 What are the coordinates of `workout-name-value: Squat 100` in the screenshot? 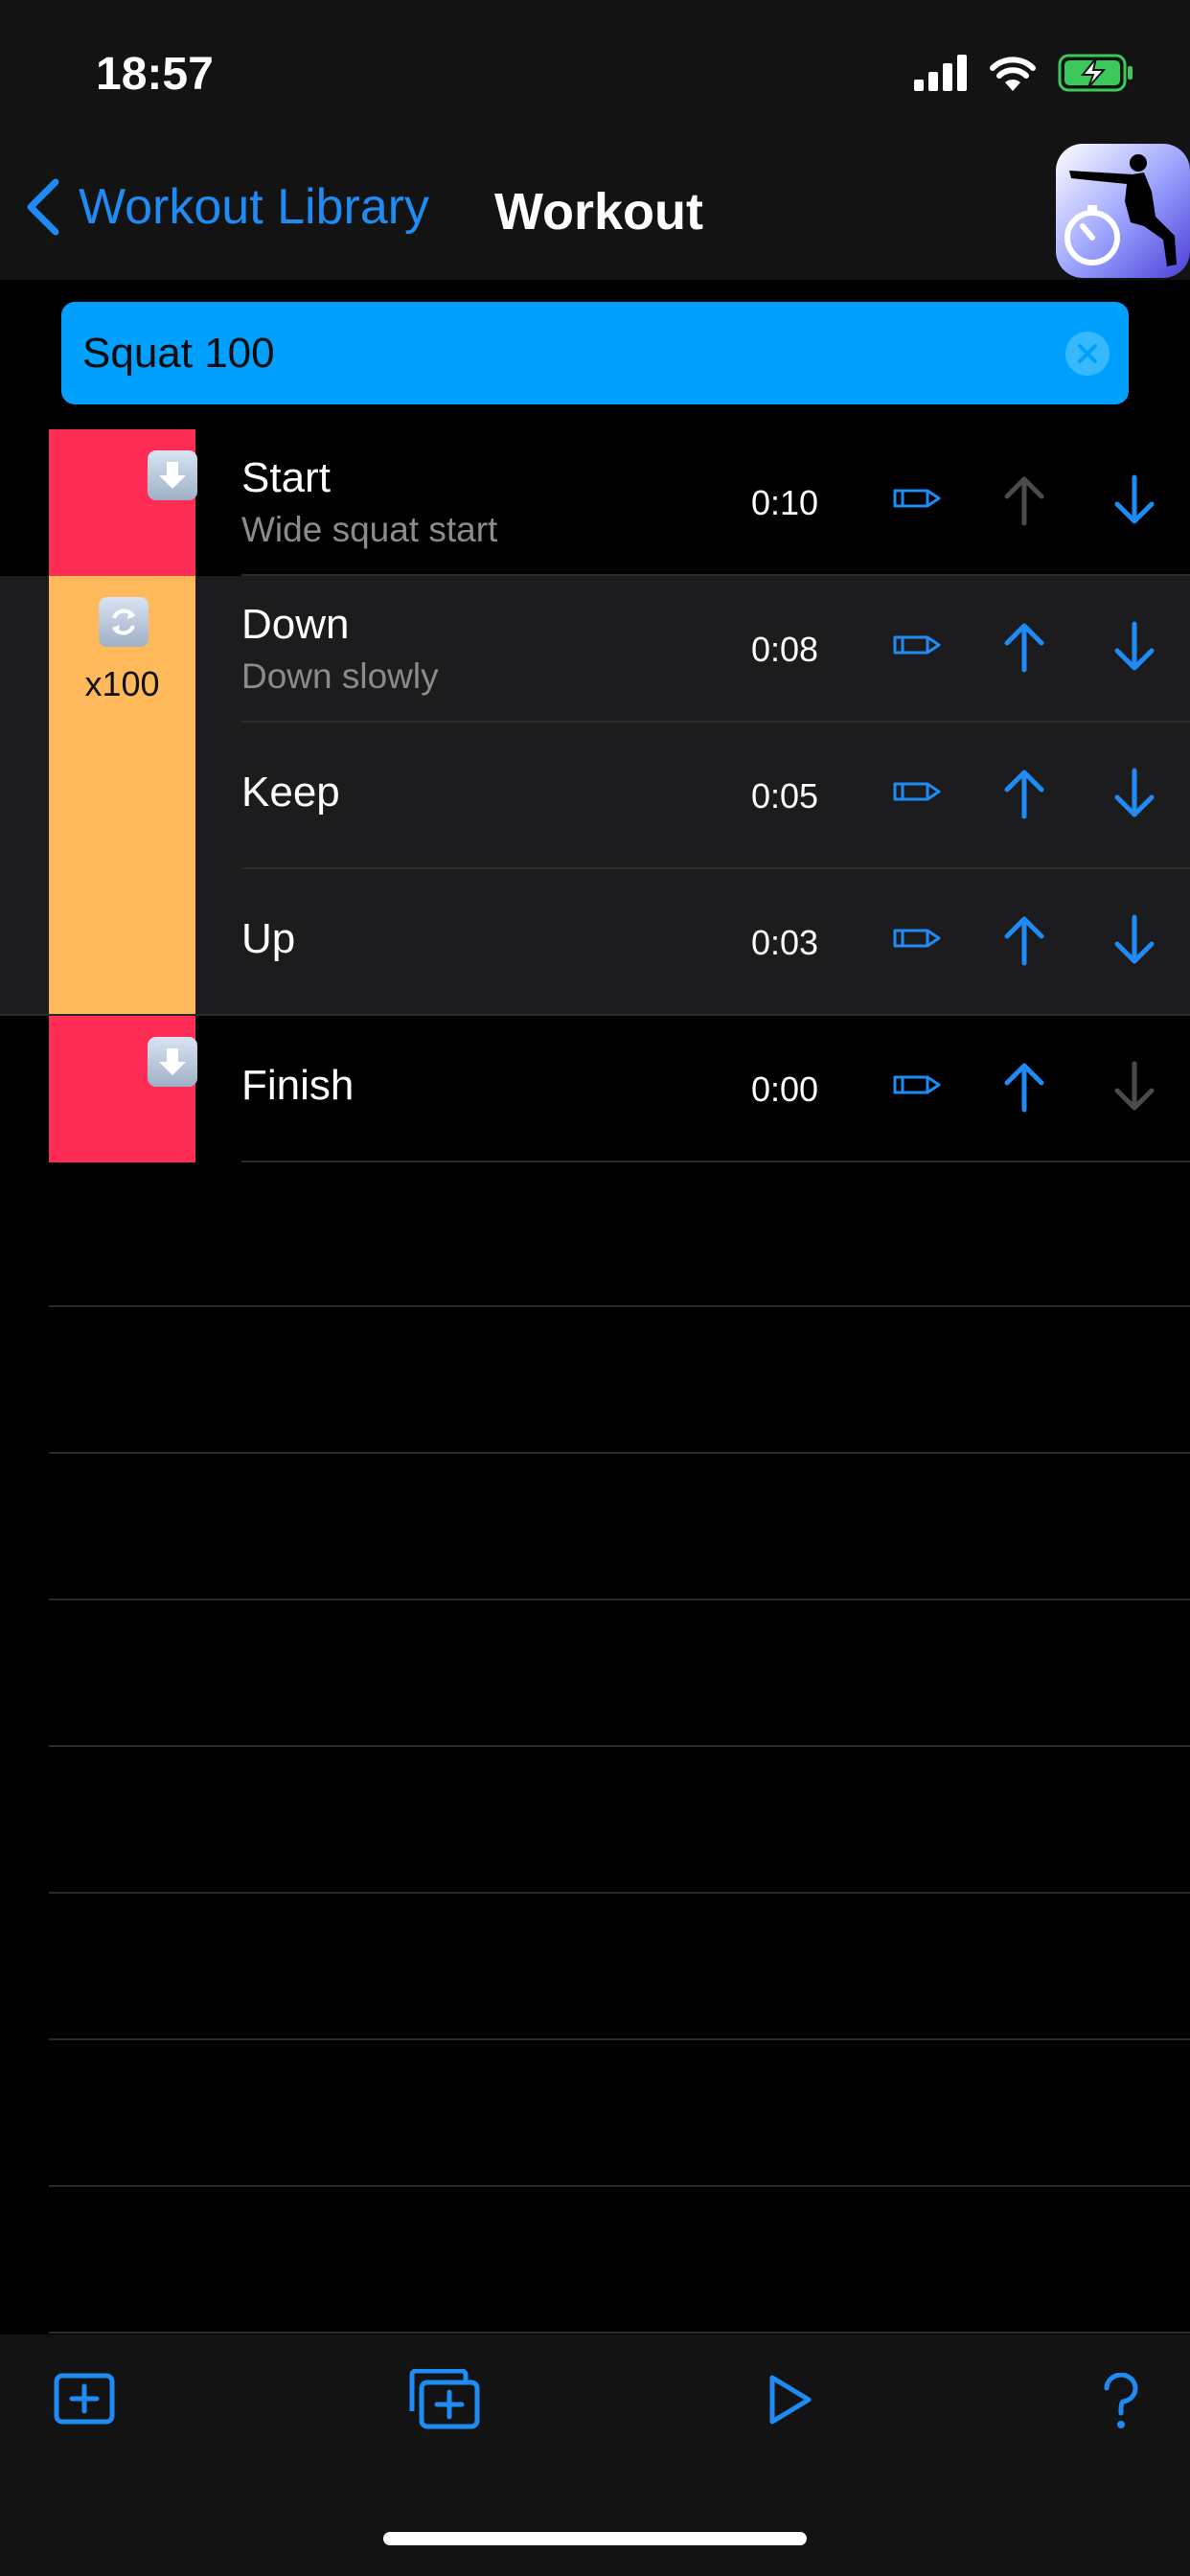 It's located at (179, 353).